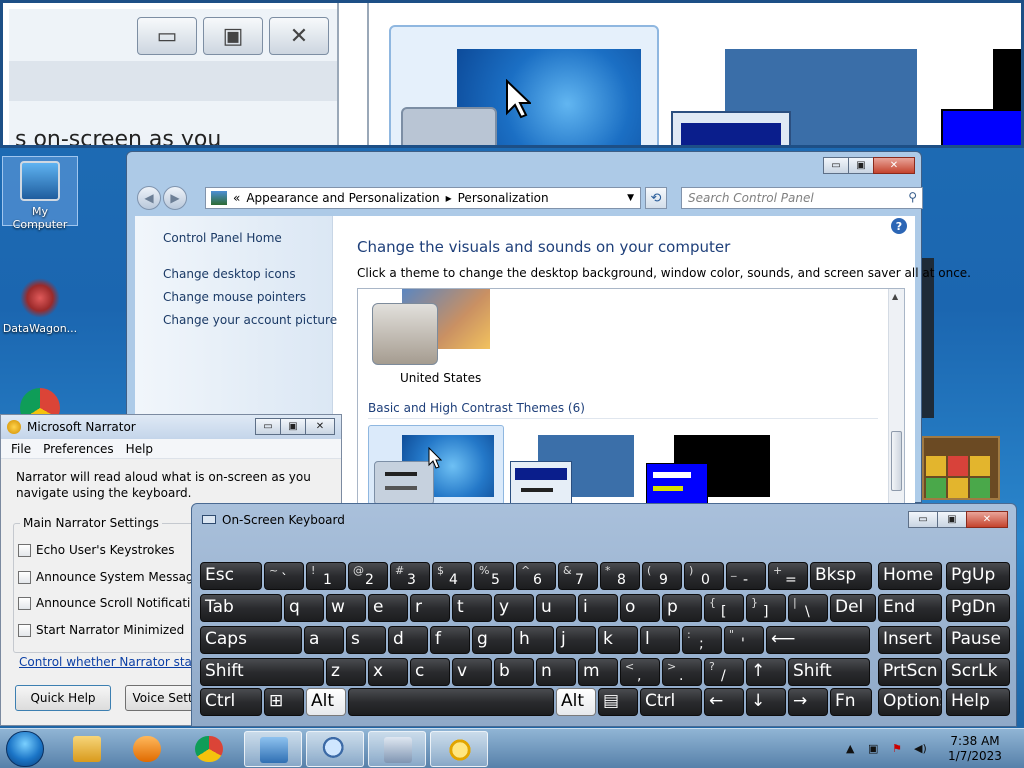 Image resolution: width=1024 pixels, height=768 pixels. What do you see at coordinates (724, 672) in the screenshot?
I see `key-/: ? /` at bounding box center [724, 672].